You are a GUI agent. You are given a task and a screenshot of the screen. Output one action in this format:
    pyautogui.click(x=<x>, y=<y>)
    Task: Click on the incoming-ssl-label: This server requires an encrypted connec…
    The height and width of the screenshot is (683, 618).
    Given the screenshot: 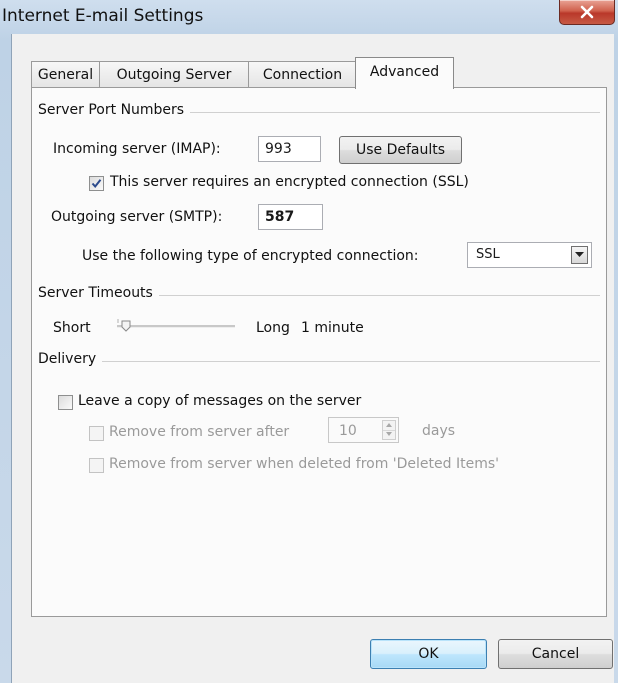 What is the action you would take?
    pyautogui.click(x=289, y=182)
    